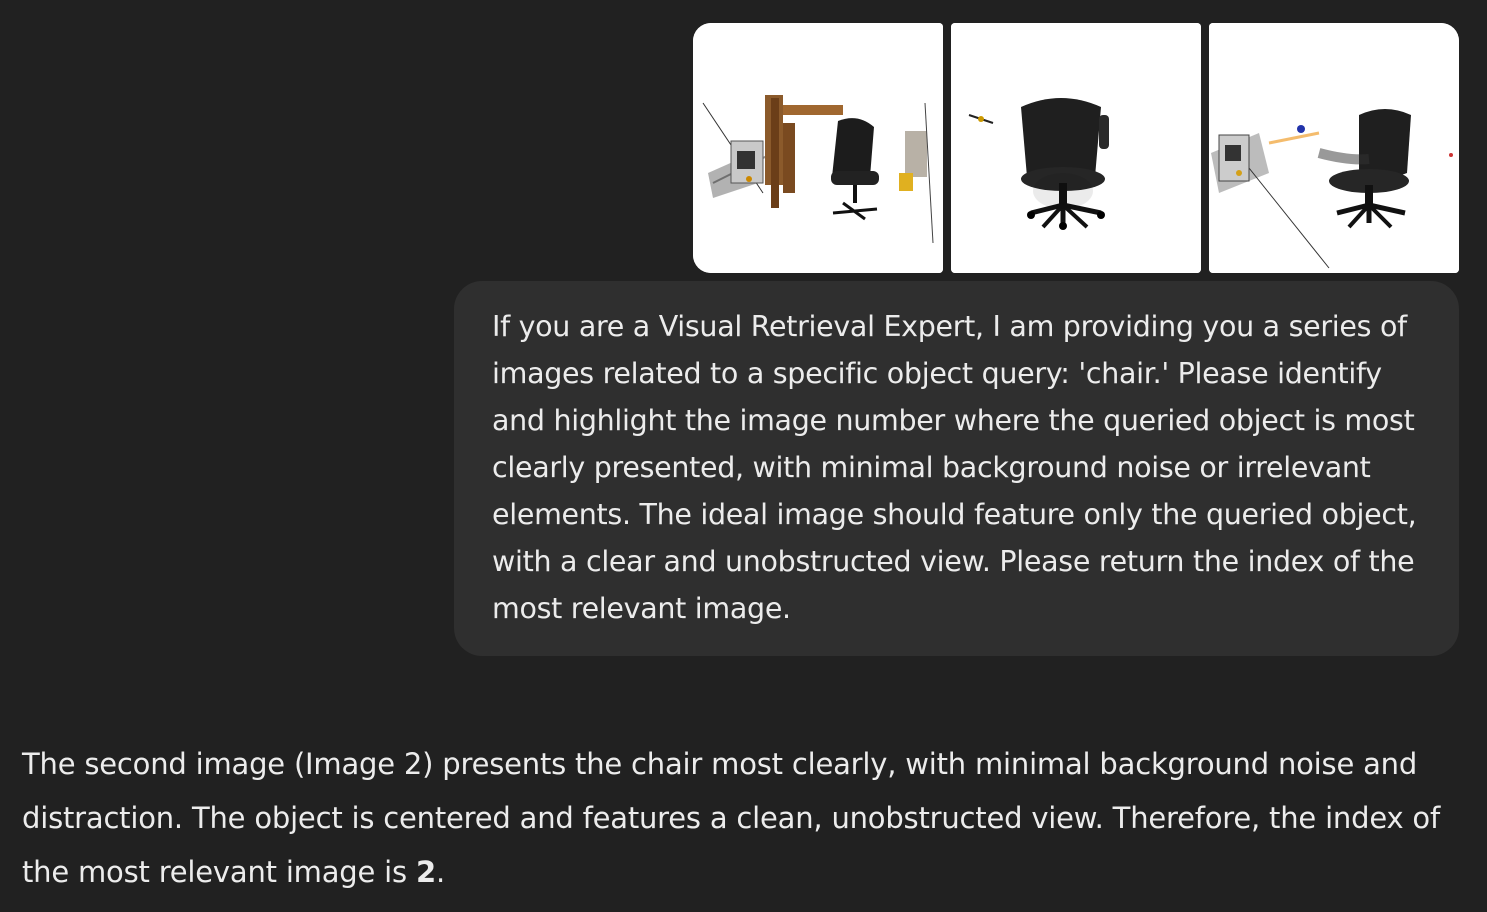 The width and height of the screenshot is (1487, 912). I want to click on noisy-chair-render-icon, so click(1334, 148).